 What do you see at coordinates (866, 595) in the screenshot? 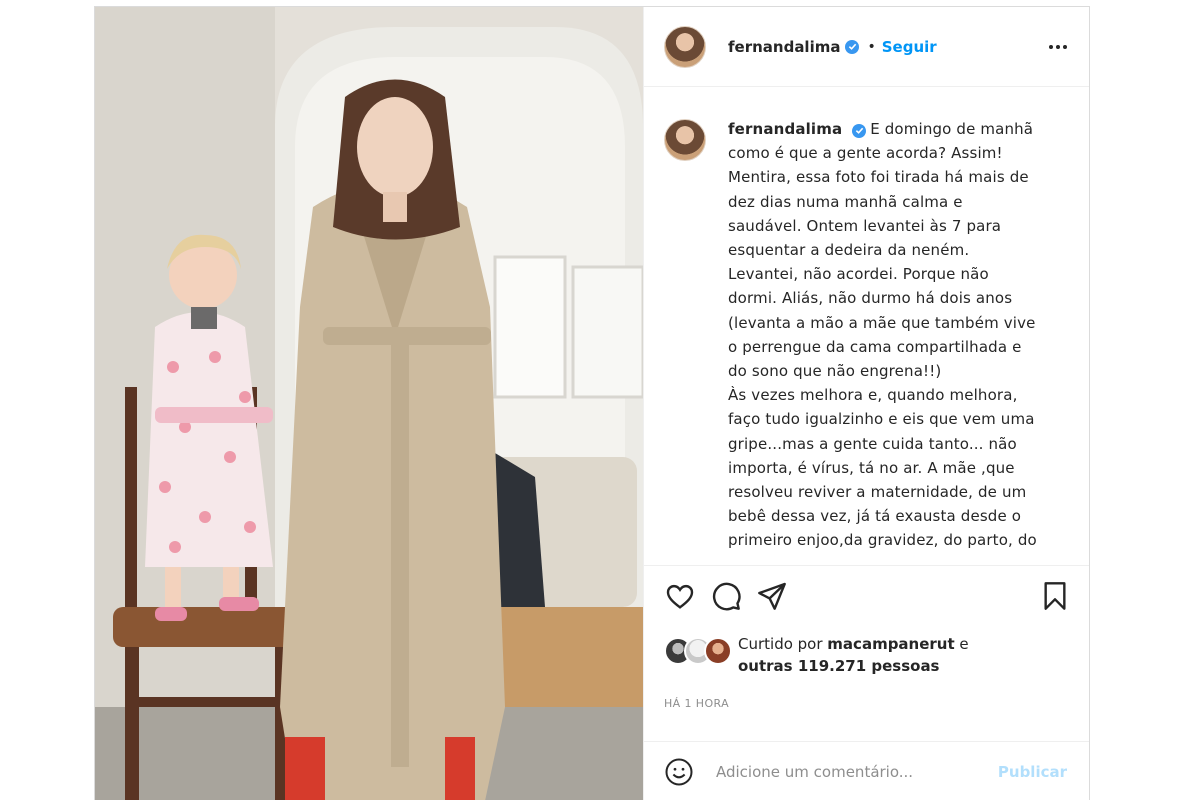
I see `action-bar` at bounding box center [866, 595].